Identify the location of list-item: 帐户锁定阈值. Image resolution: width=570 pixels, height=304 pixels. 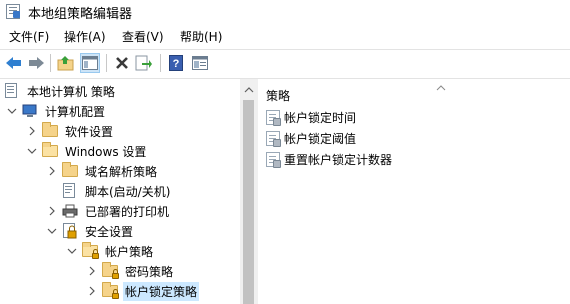
(311, 138).